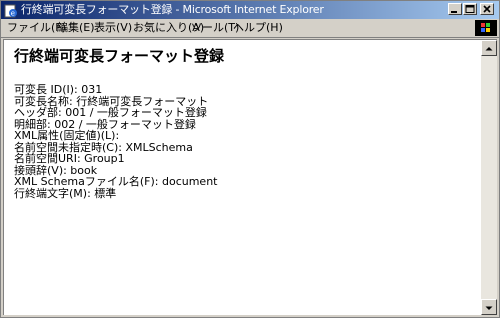 The width and height of the screenshot is (500, 318). I want to click on windows-logo-icon, so click(485, 27).